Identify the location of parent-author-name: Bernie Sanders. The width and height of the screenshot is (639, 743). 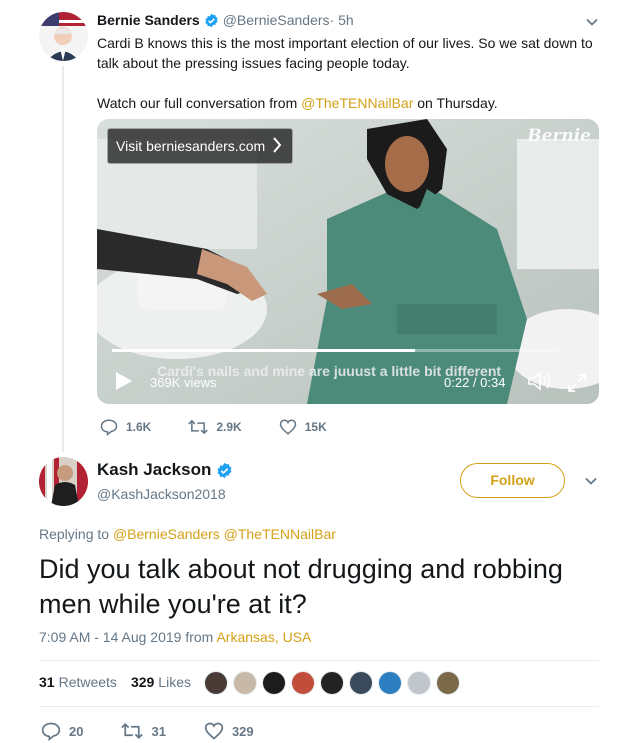
(148, 20).